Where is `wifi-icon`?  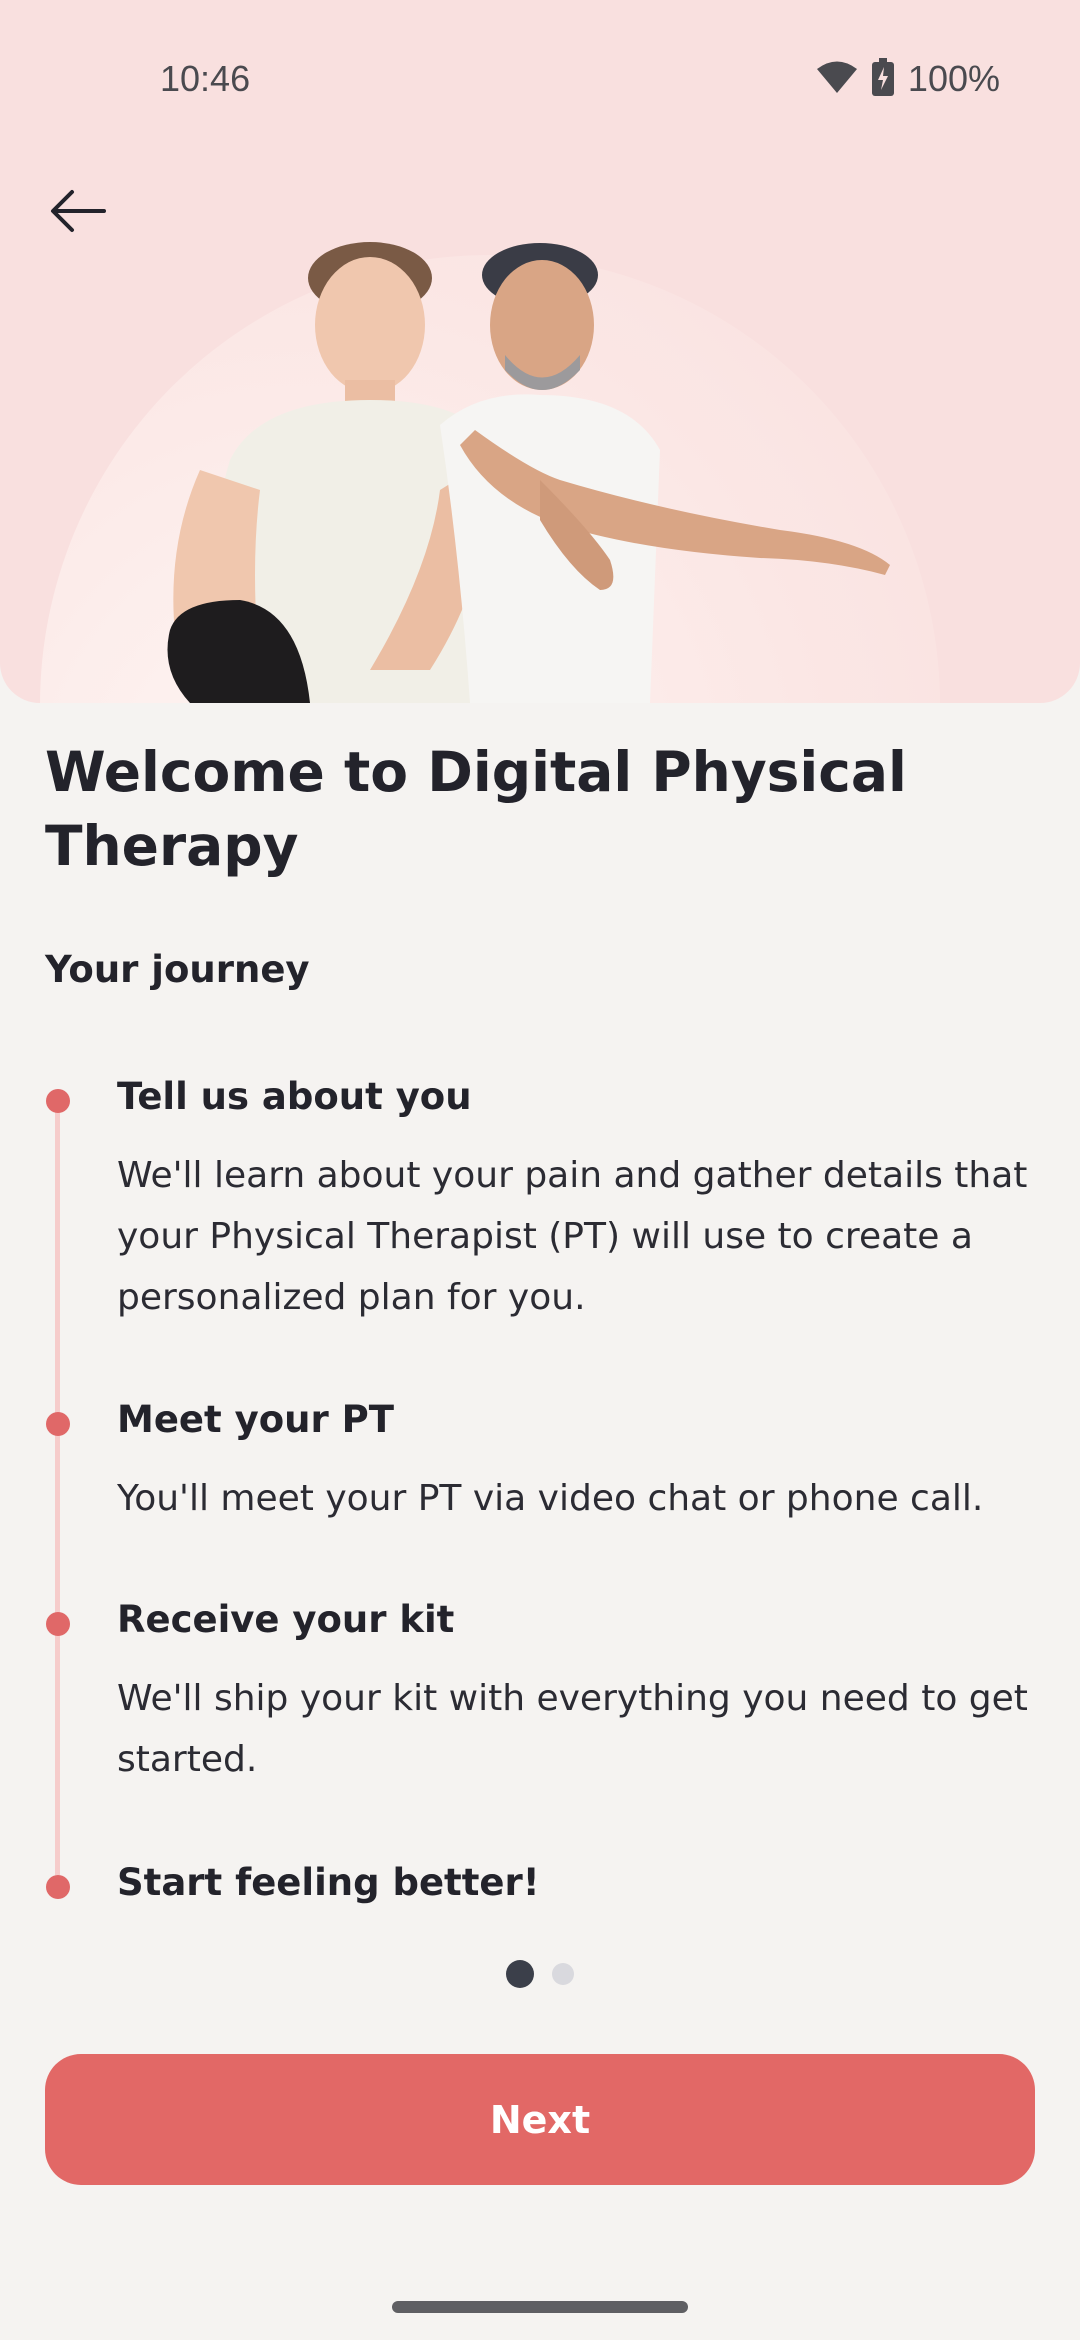
wifi-icon is located at coordinates (837, 79).